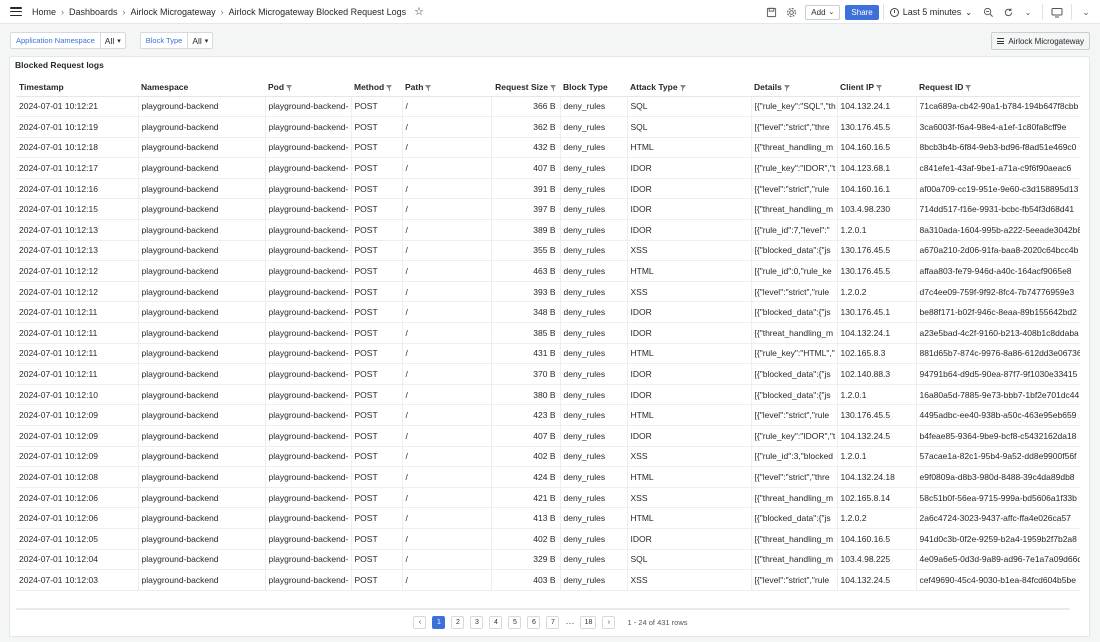 This screenshot has height=642, width=1100. Describe the element at coordinates (553, 622) in the screenshot. I see `page-button-7: 7` at that location.